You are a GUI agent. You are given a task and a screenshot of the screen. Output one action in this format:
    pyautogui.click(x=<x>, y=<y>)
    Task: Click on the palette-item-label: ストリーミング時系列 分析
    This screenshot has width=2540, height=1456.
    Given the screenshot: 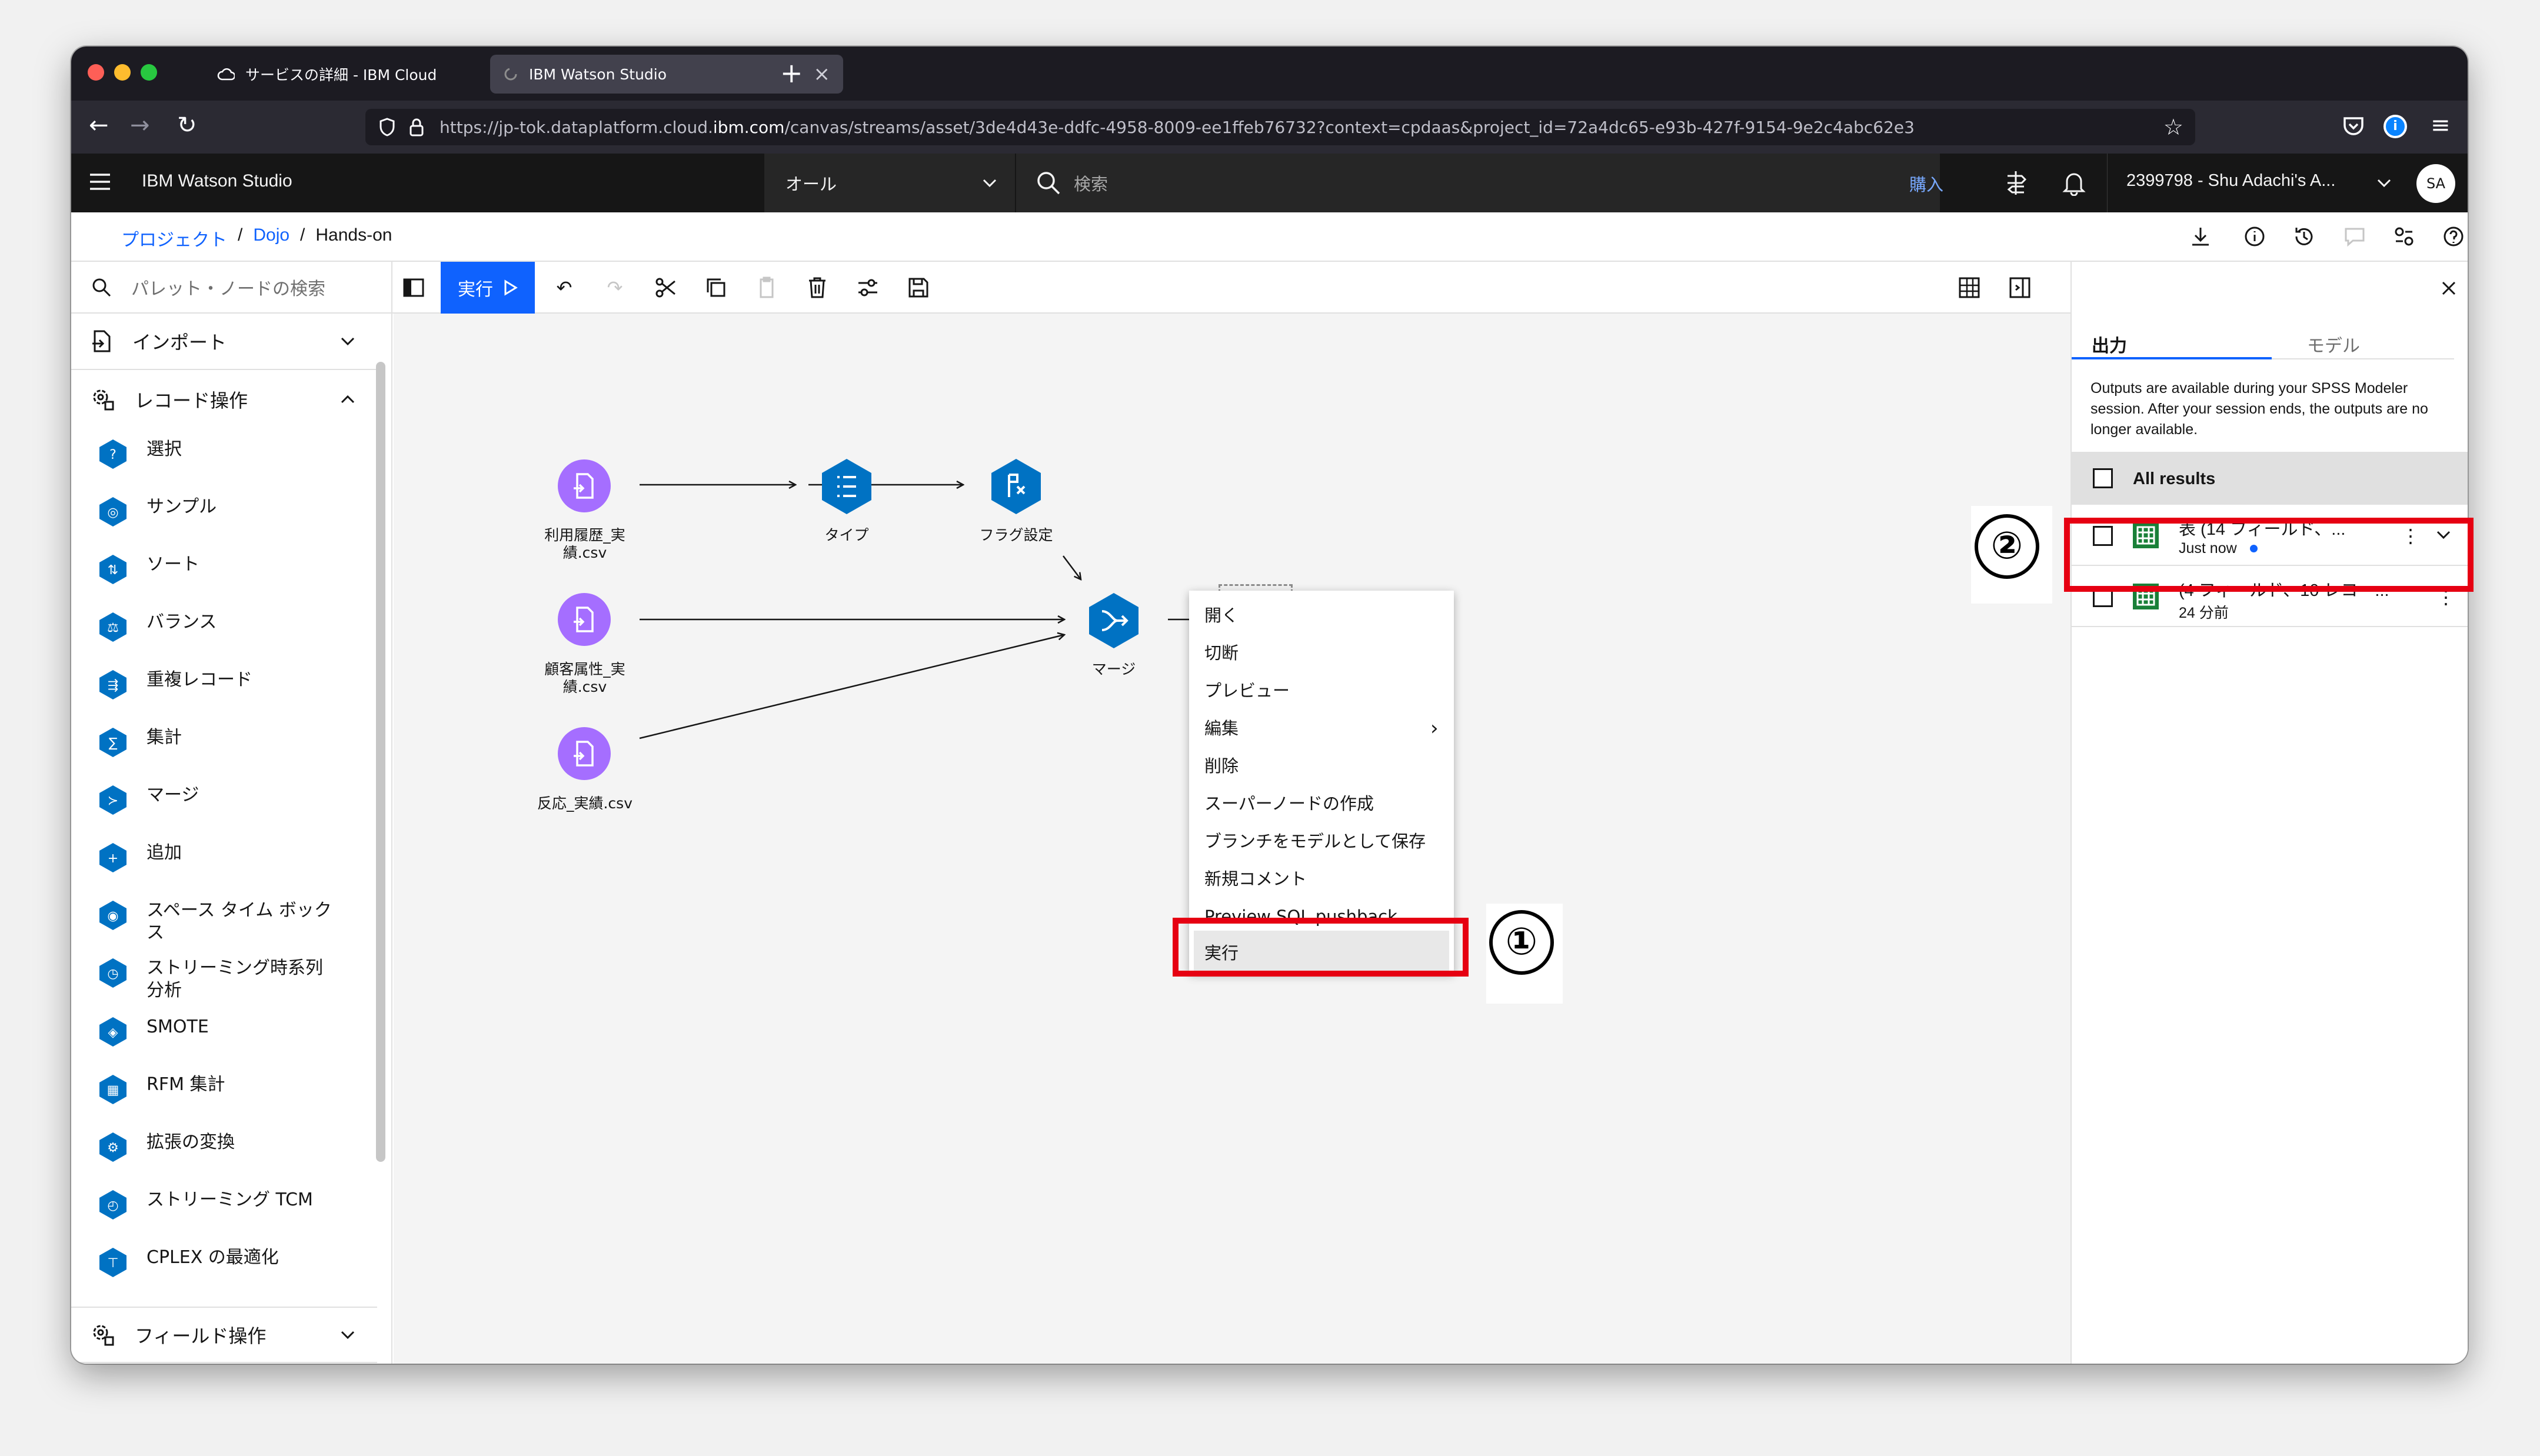 What is the action you would take?
    pyautogui.click(x=235, y=979)
    